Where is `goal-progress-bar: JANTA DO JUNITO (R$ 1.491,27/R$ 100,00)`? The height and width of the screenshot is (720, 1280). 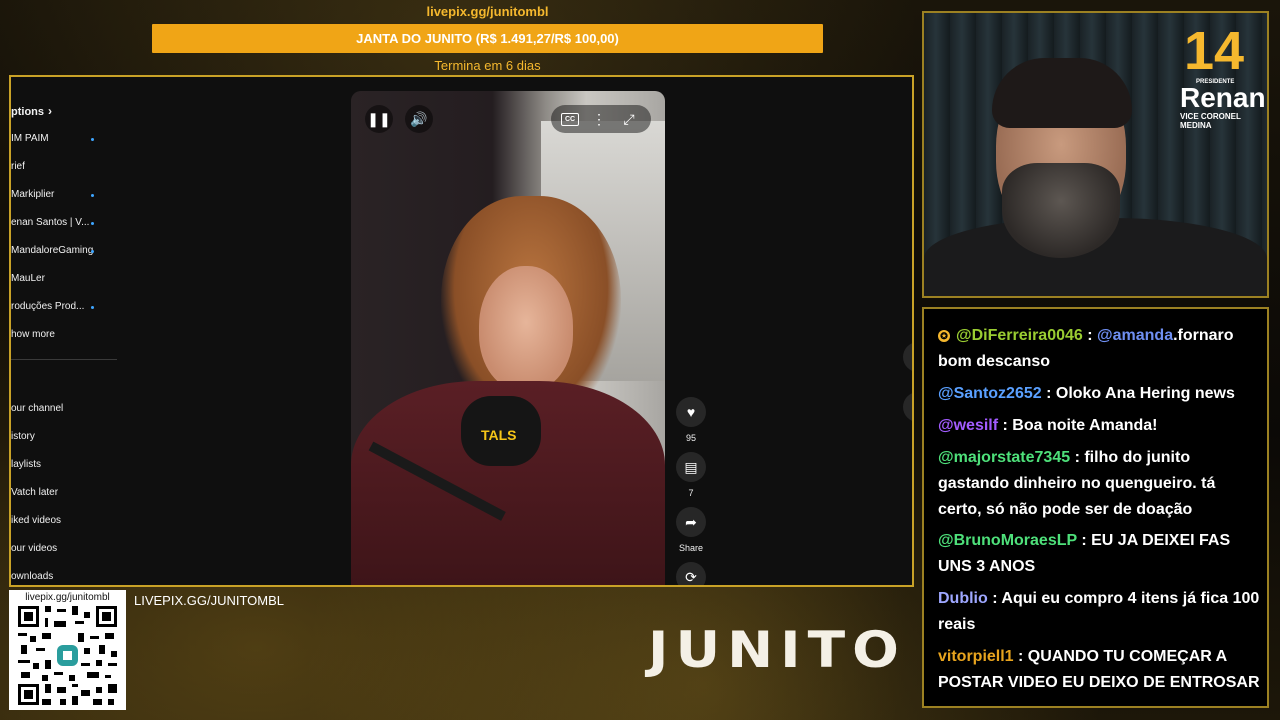 goal-progress-bar: JANTA DO JUNITO (R$ 1.491,27/R$ 100,00) is located at coordinates (487, 38).